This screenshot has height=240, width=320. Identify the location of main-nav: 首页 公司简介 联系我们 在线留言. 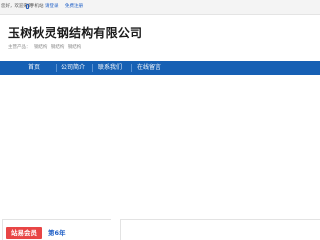
(160, 68).